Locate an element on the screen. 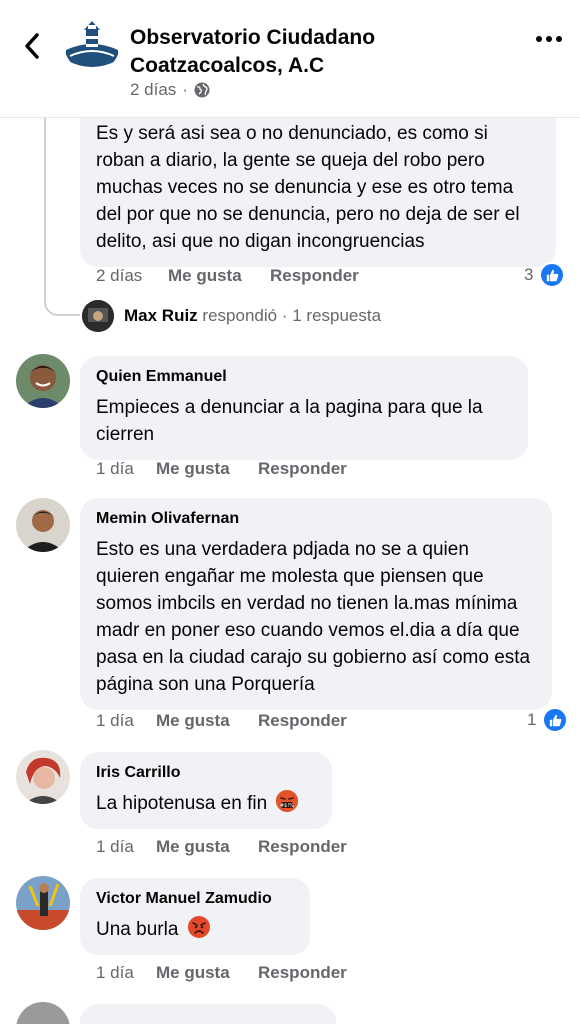 The width and height of the screenshot is (580, 1024). reaction-count: 1 is located at coordinates (548, 720).